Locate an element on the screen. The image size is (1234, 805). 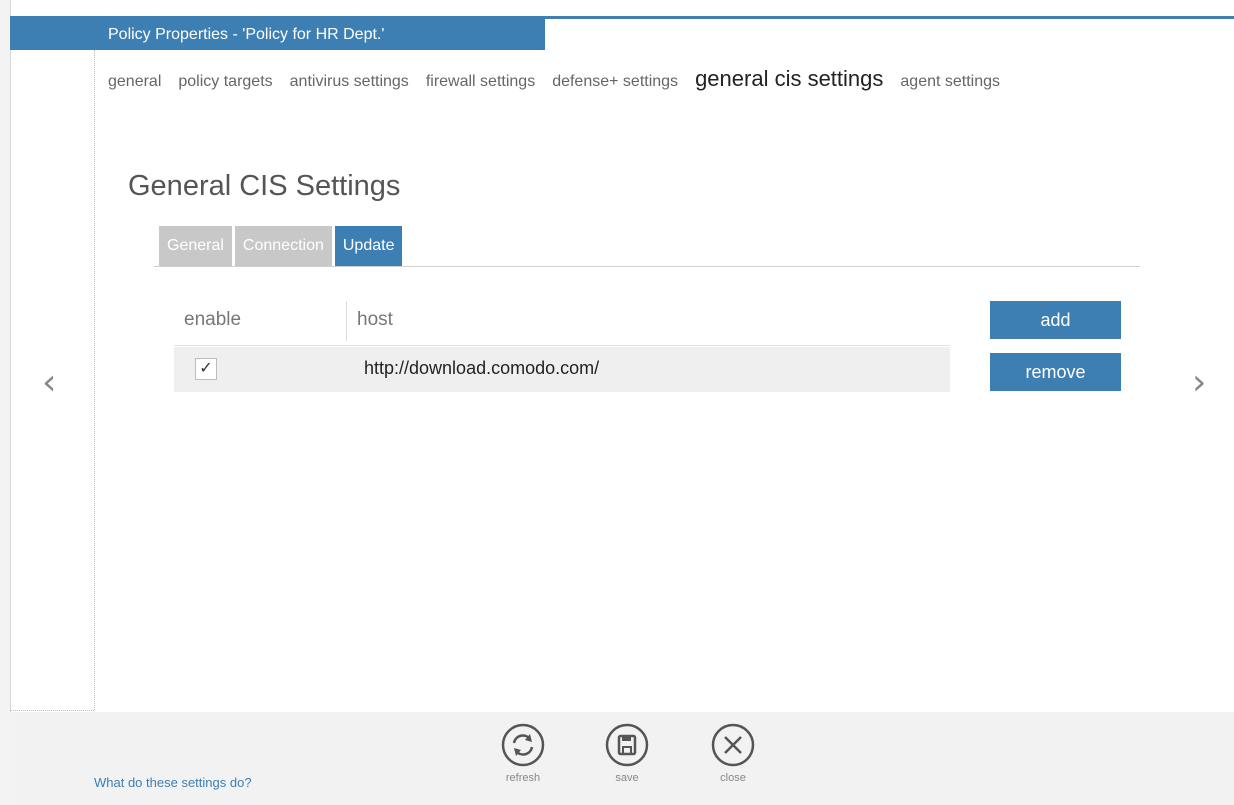
refresh-label: refresh is located at coordinates (523, 778).